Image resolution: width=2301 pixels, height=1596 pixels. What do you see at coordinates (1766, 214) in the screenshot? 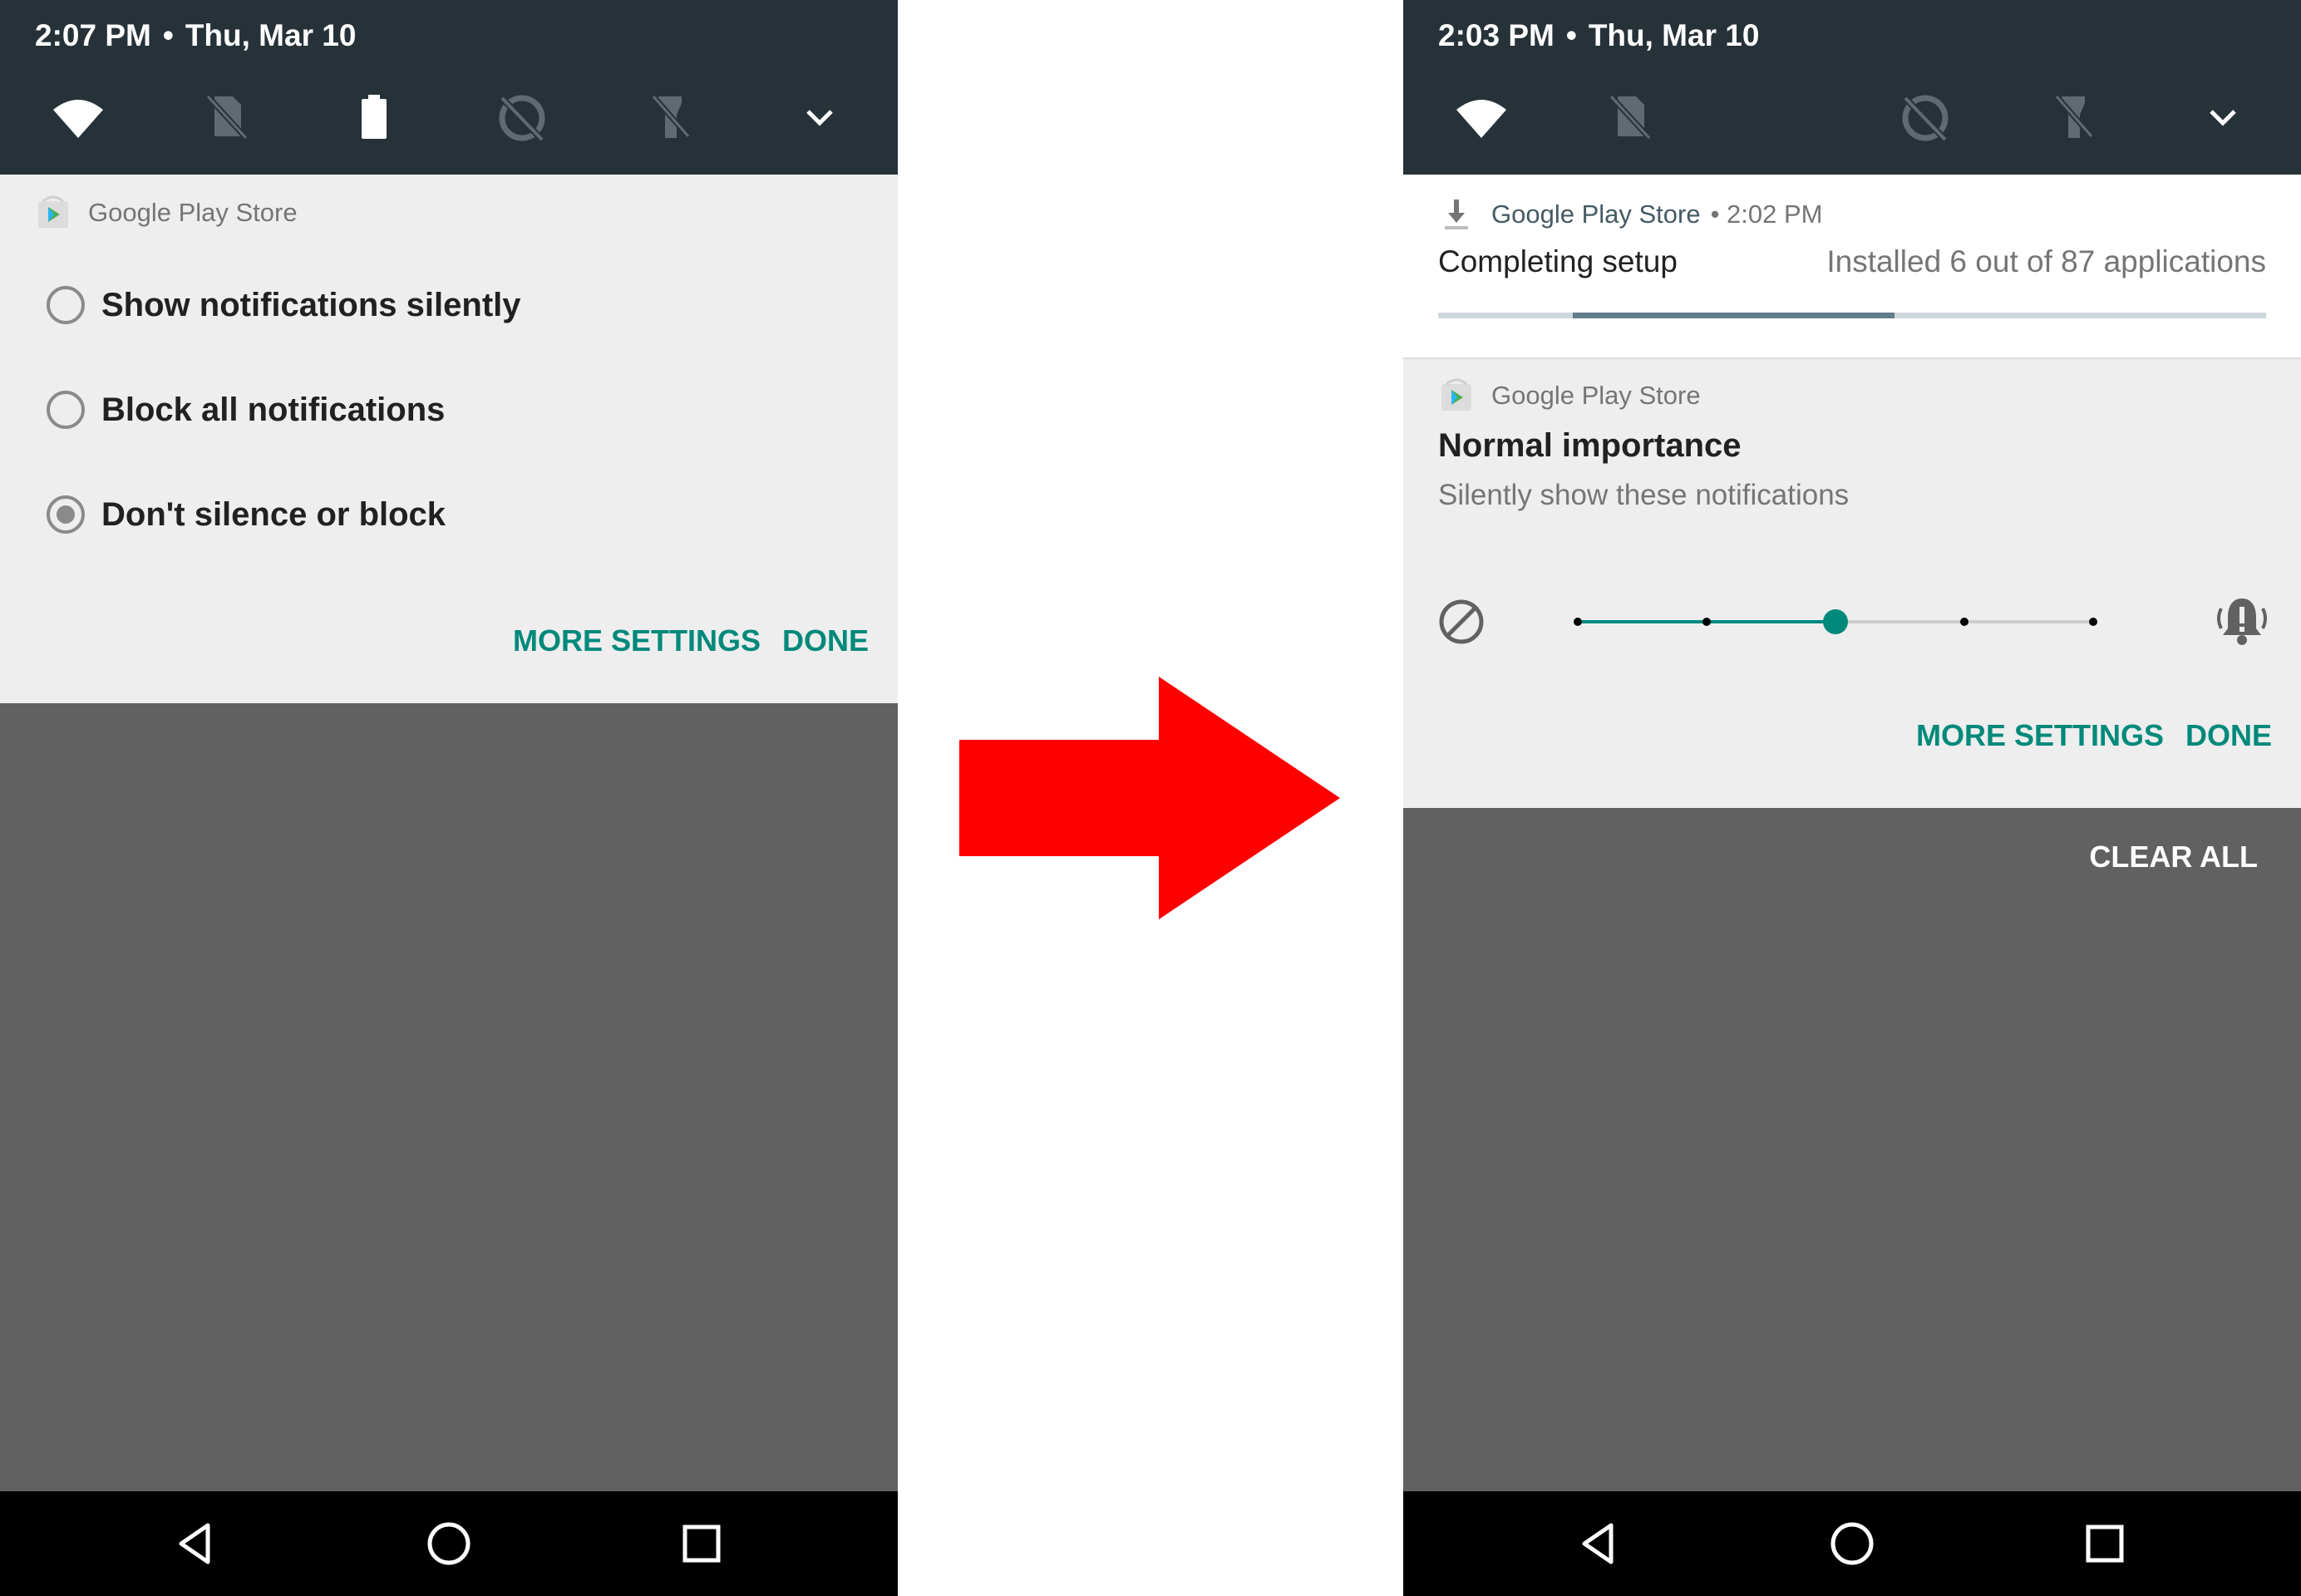
I see `notification-time: • 2:02 PM` at bounding box center [1766, 214].